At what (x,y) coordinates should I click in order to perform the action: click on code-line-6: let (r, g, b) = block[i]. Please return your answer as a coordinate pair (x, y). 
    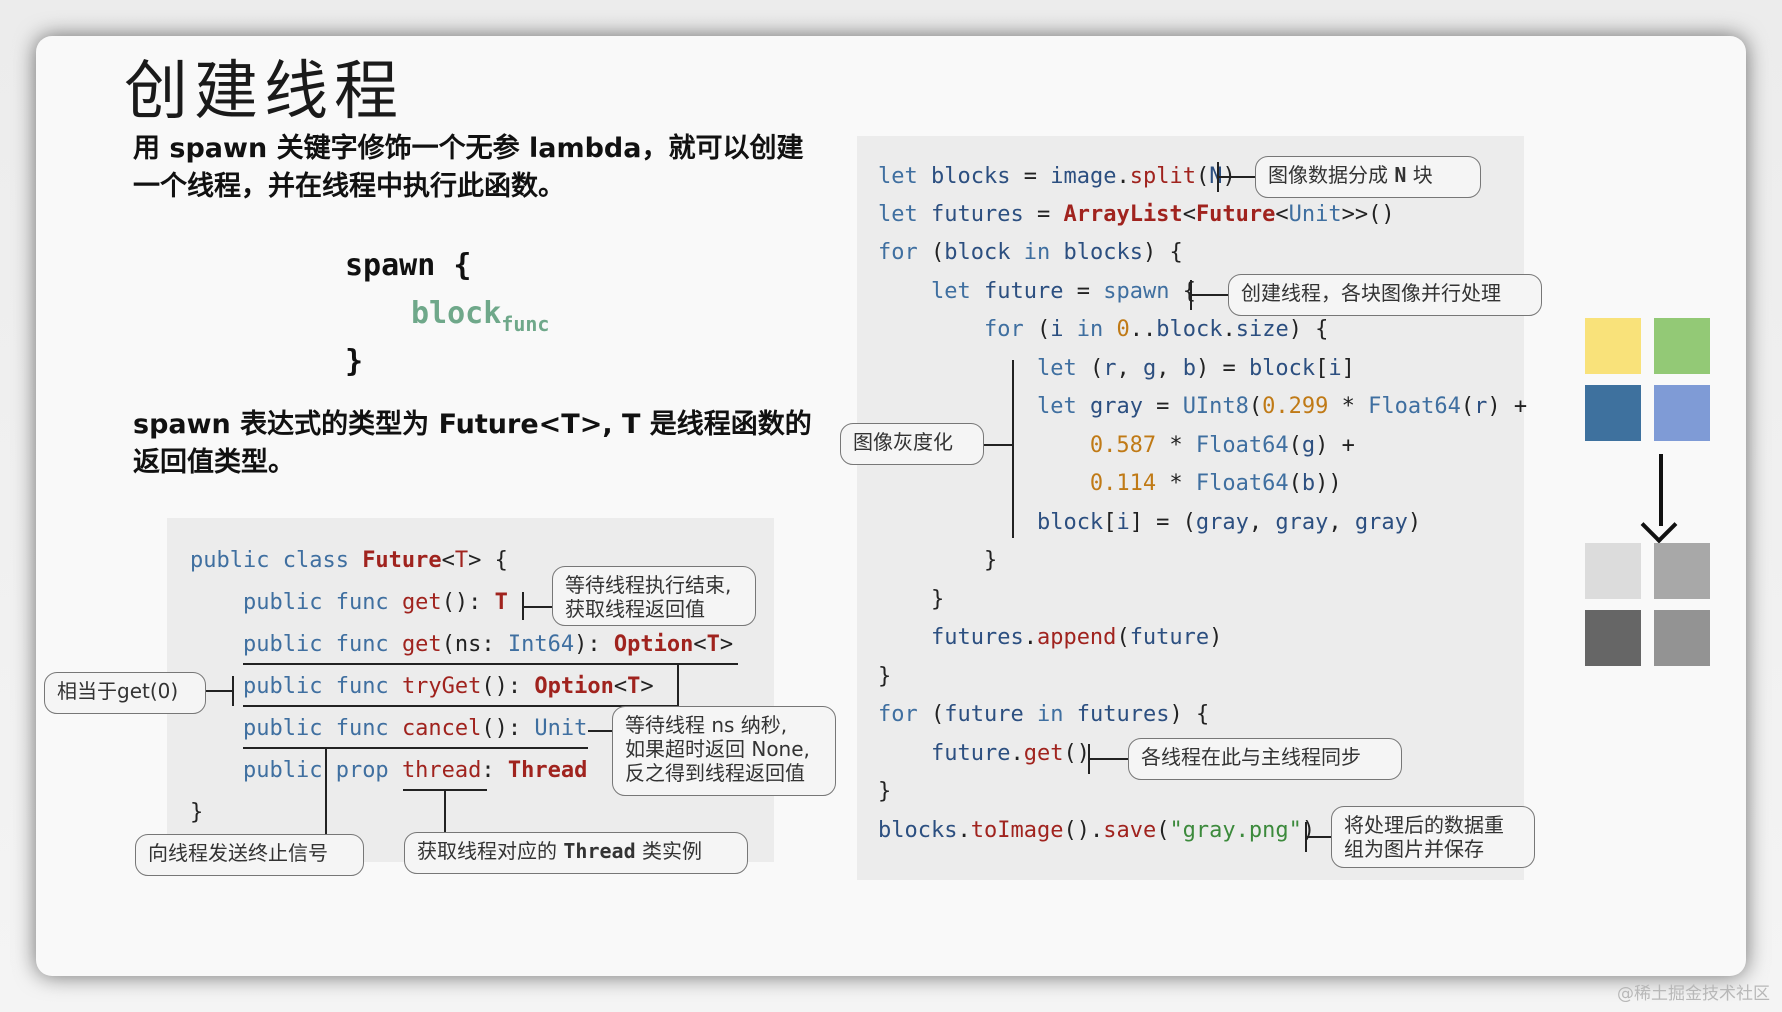
    Looking at the image, I should click on (1195, 368).